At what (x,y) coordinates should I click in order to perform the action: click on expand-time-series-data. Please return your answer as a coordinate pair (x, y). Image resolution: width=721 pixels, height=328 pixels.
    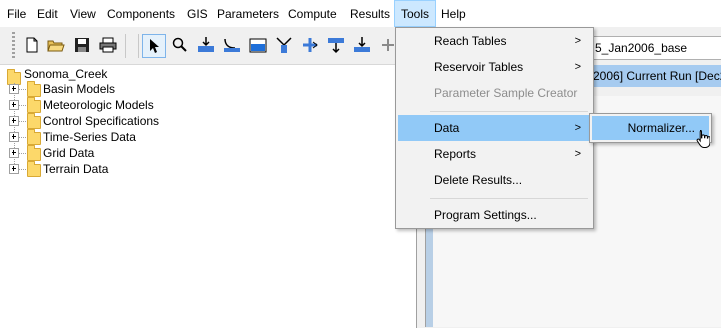
    Looking at the image, I should click on (14, 137).